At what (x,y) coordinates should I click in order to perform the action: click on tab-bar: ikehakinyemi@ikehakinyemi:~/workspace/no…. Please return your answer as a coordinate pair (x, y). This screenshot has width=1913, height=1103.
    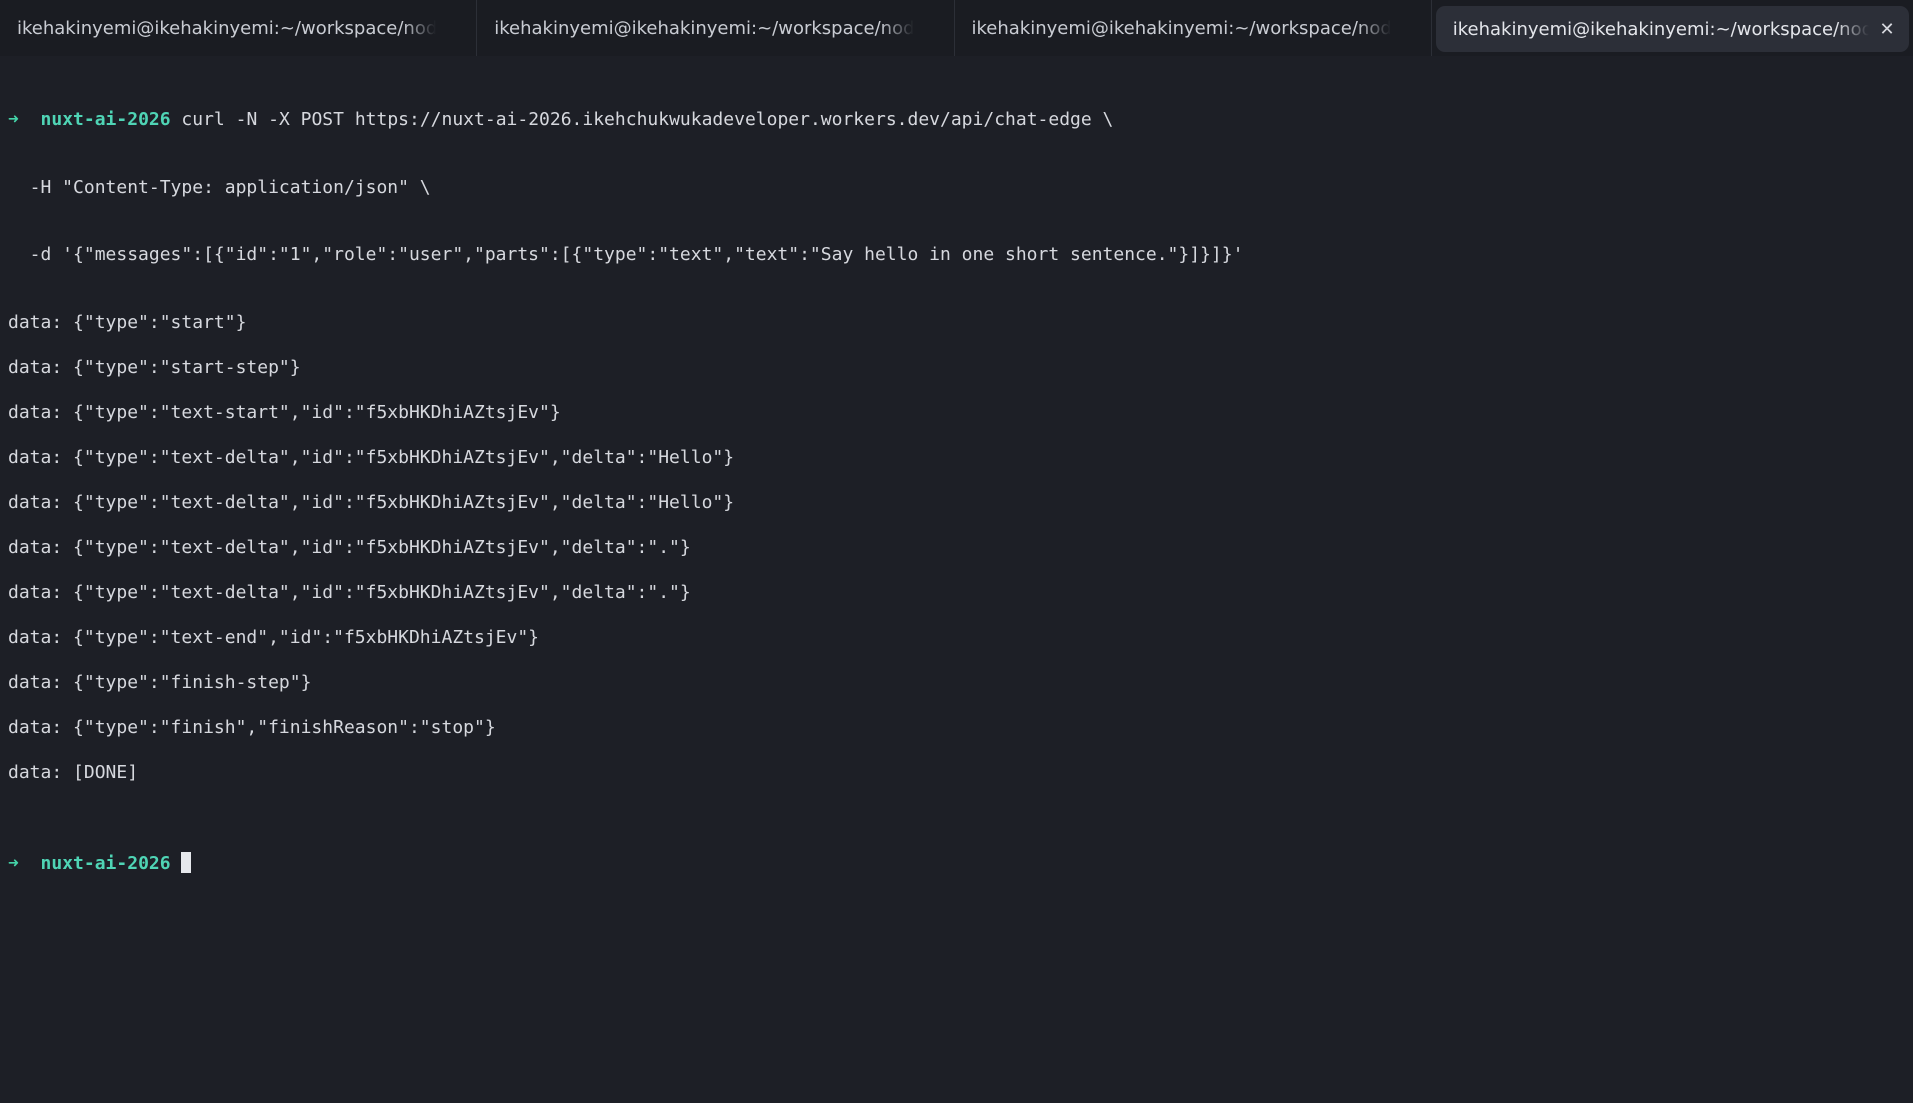
    Looking at the image, I should click on (956, 28).